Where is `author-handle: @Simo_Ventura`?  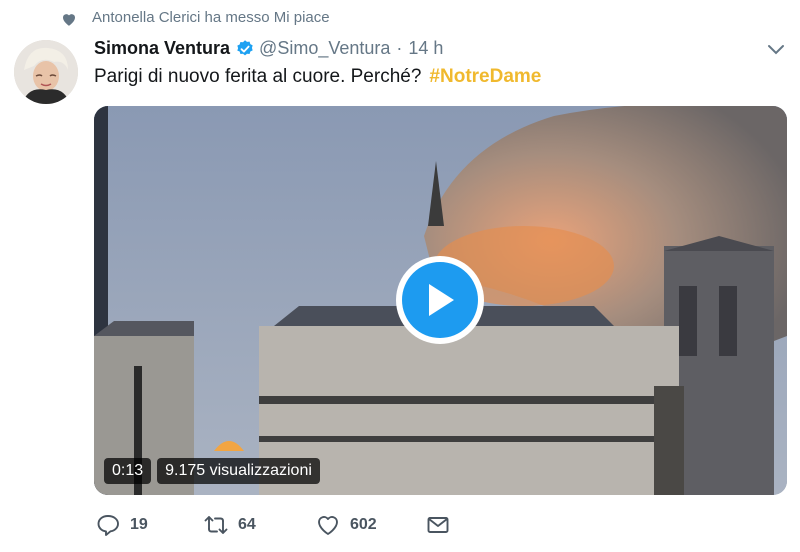
author-handle: @Simo_Ventura is located at coordinates (324, 48).